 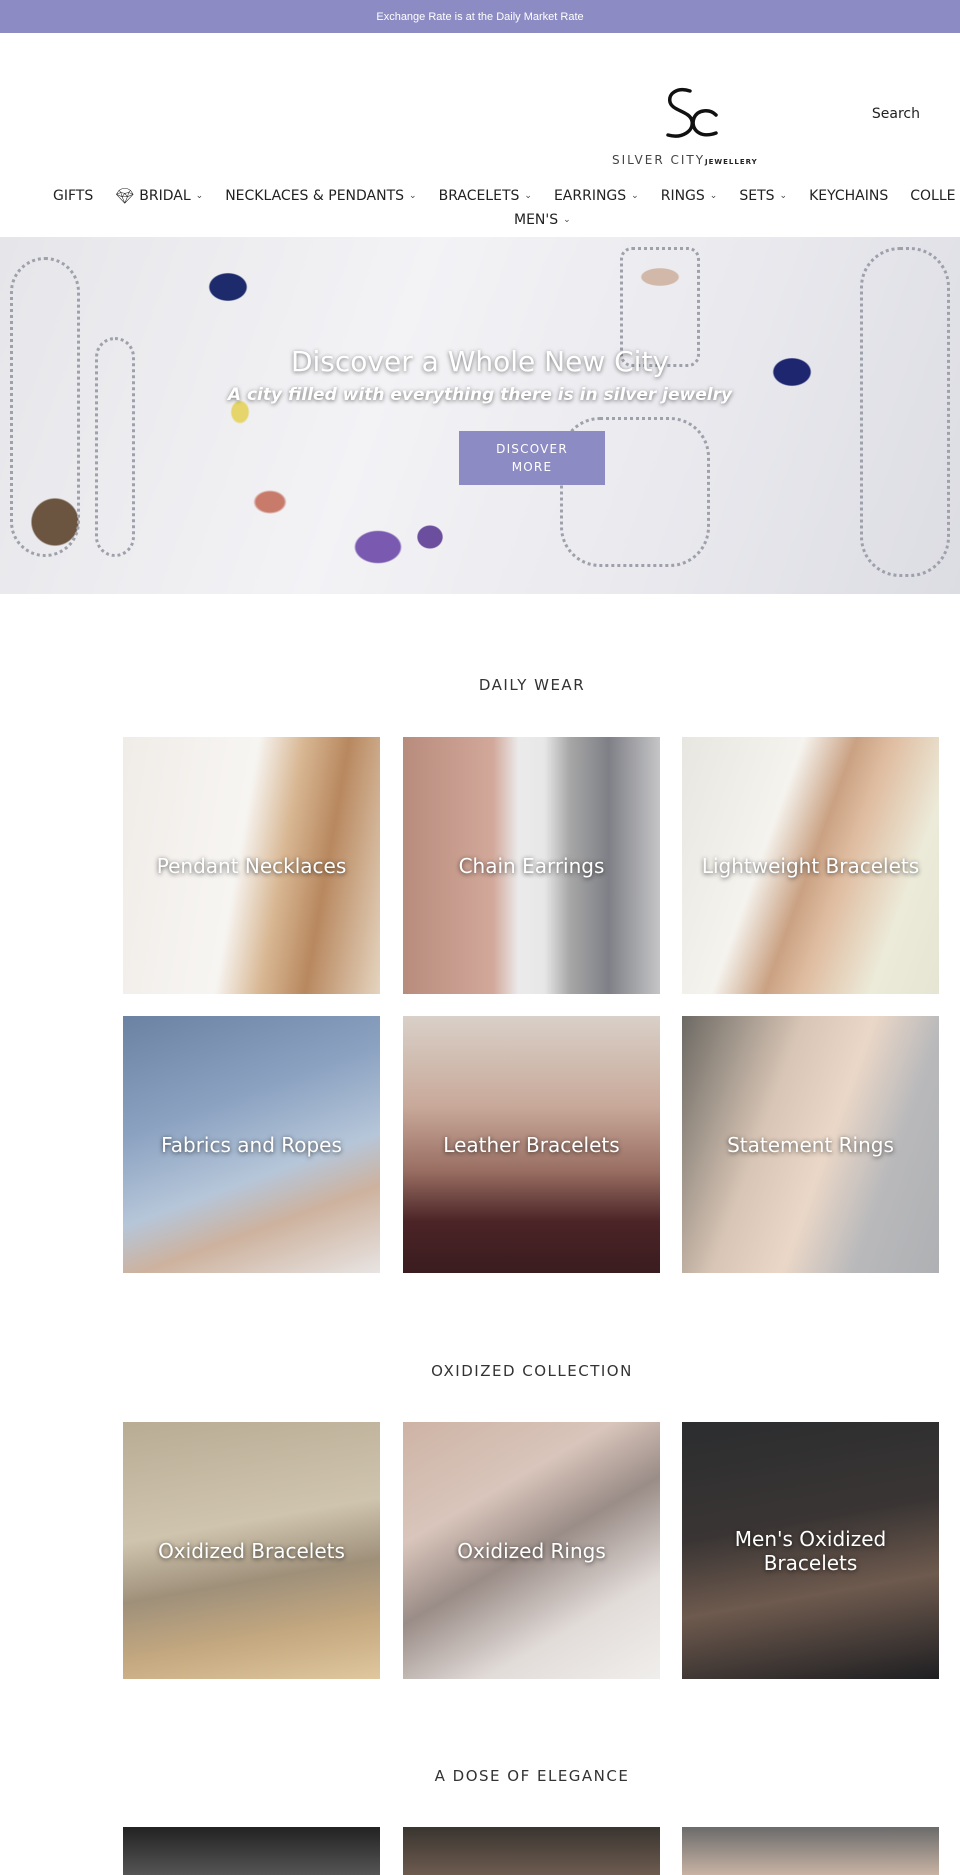 I want to click on tile-label: Men's Oxidized Bracelets, so click(x=810, y=1550).